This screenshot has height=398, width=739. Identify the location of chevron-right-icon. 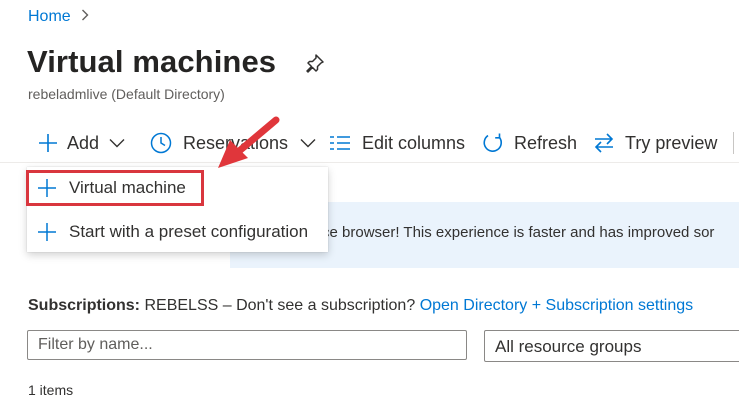
(85, 17).